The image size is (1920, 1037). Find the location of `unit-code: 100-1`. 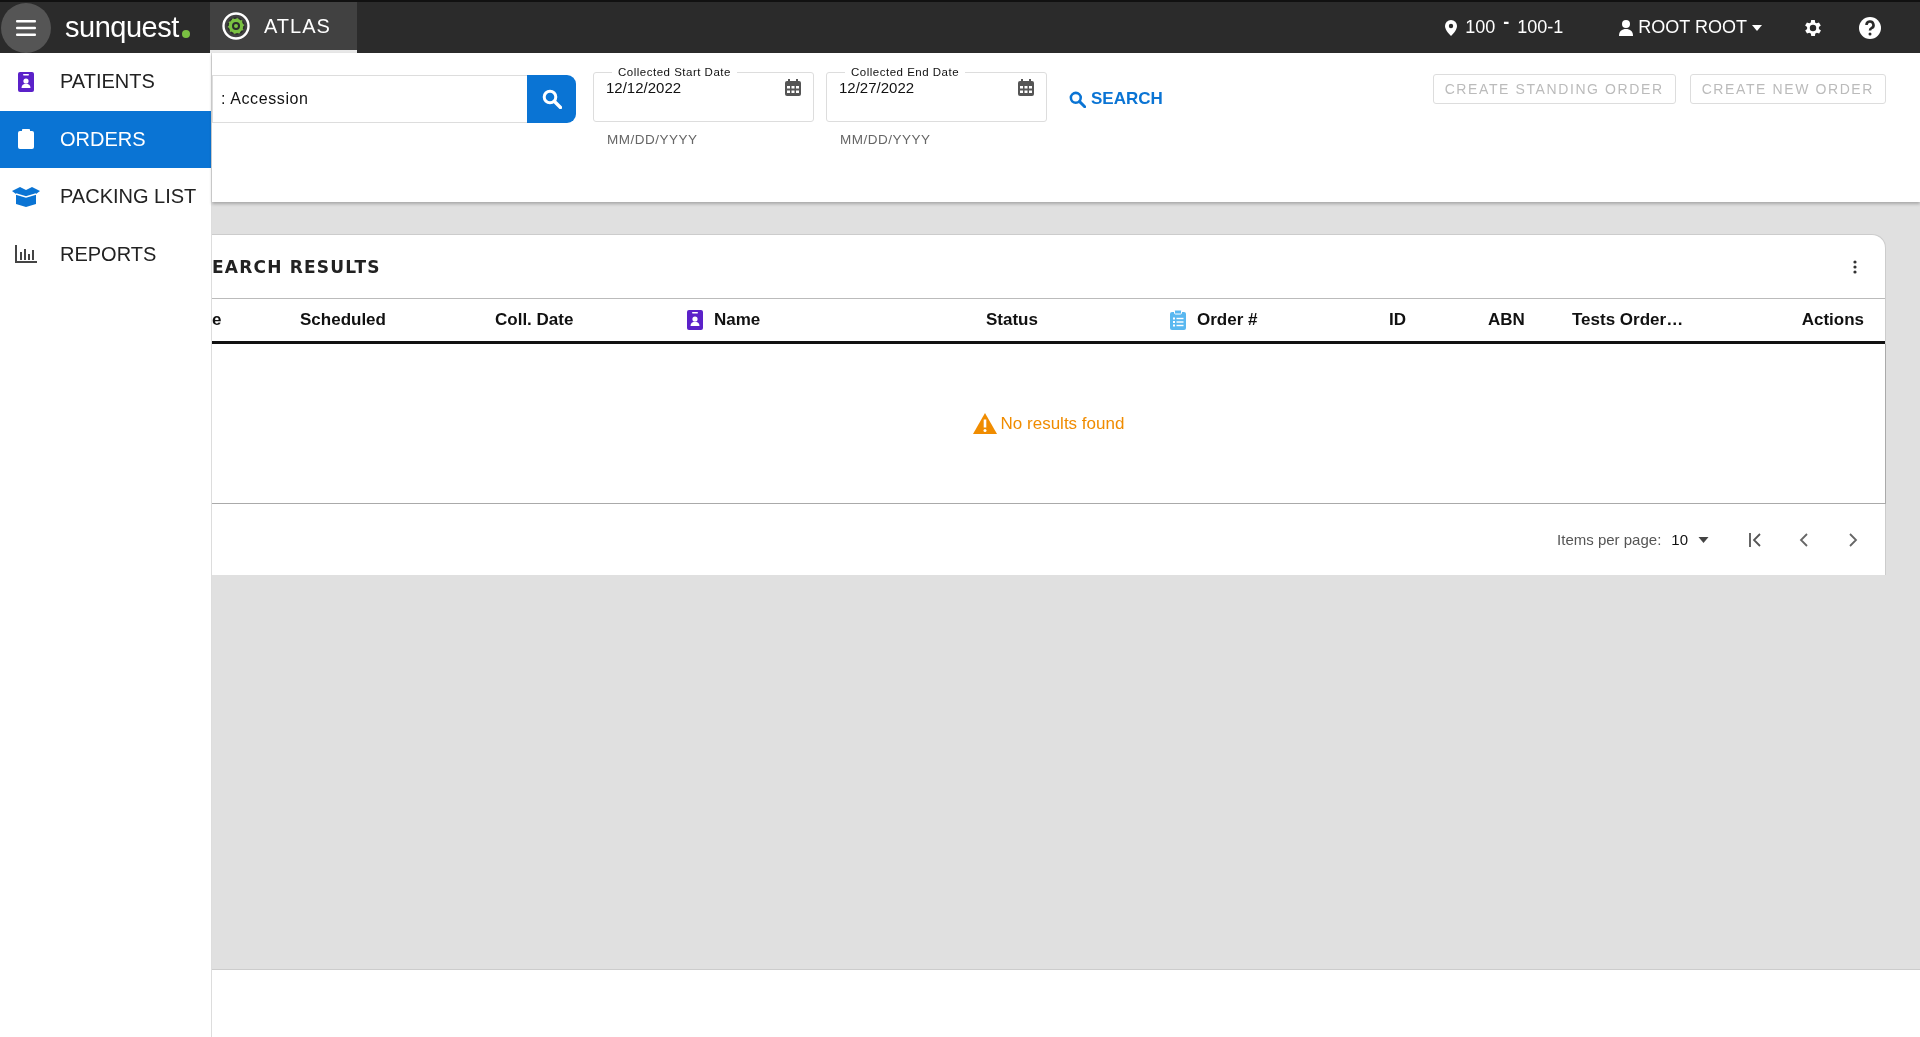

unit-code: 100-1 is located at coordinates (1540, 27).